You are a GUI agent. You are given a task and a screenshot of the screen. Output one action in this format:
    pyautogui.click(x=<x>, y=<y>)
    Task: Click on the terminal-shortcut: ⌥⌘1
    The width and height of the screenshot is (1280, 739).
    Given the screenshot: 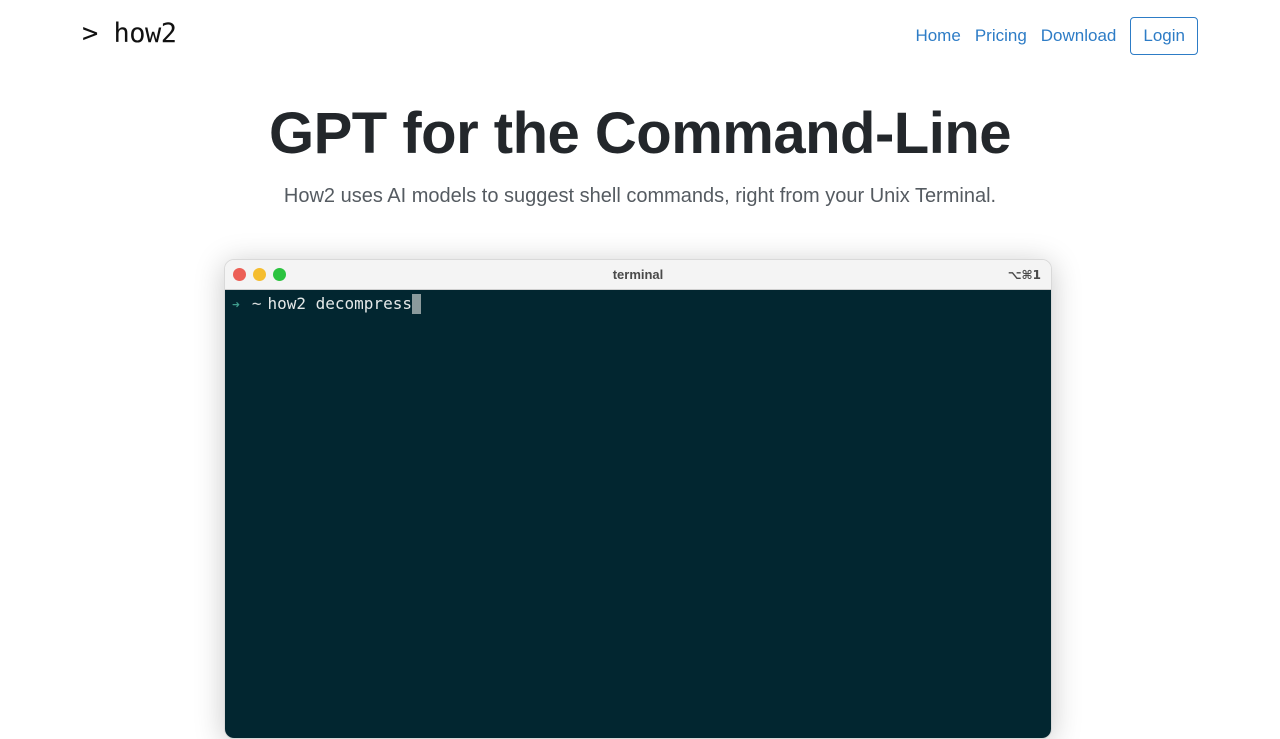 What is the action you would take?
    pyautogui.click(x=1024, y=275)
    